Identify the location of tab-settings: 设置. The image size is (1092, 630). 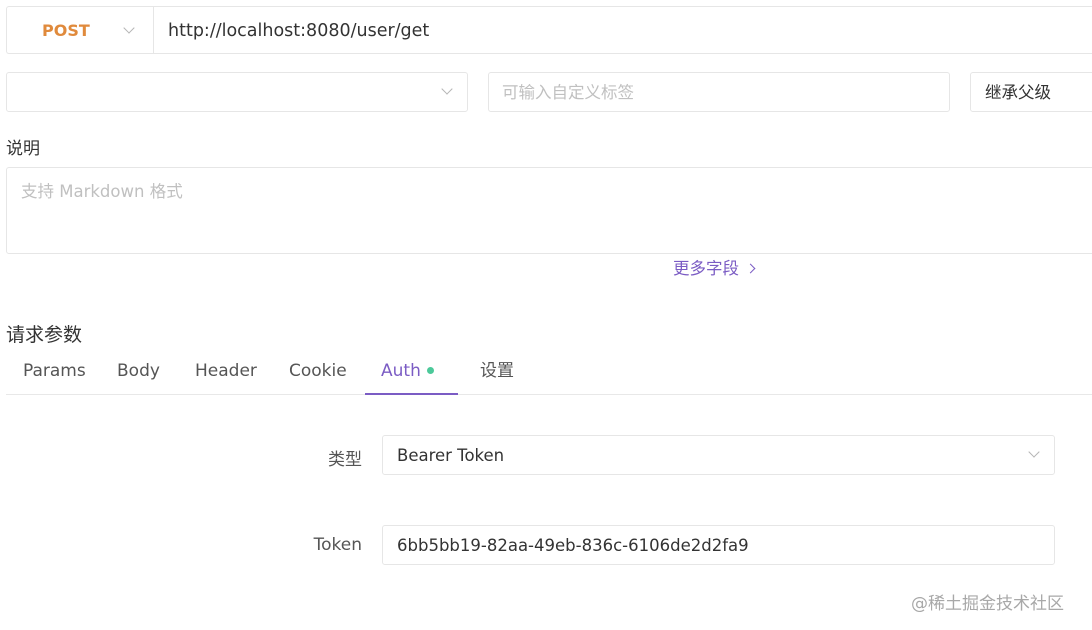
(497, 372).